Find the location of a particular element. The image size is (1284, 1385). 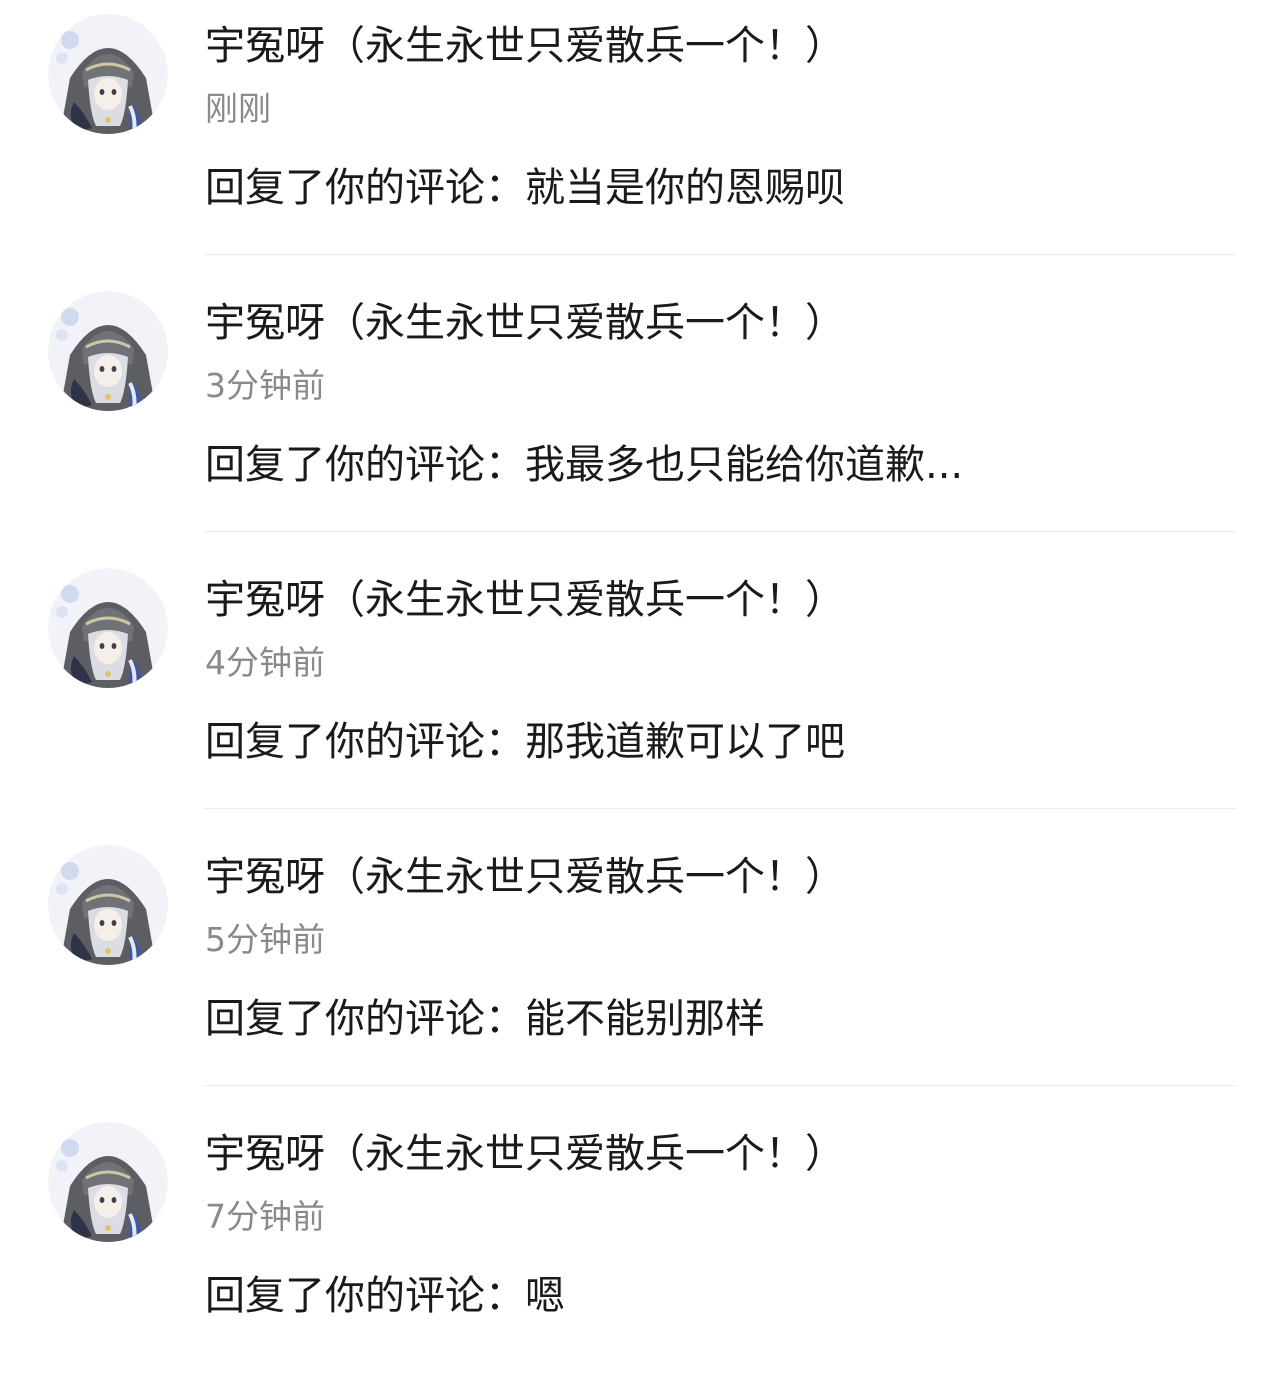

timestamp: 3分钟前 is located at coordinates (265, 385).